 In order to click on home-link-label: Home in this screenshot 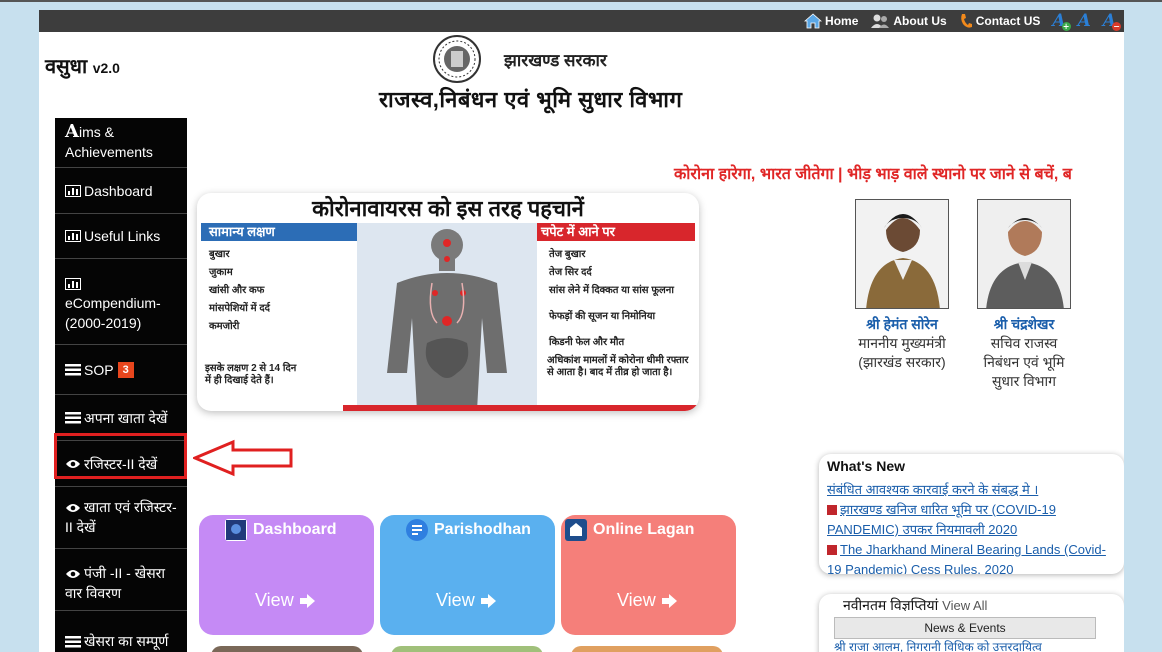, I will do `click(842, 21)`.